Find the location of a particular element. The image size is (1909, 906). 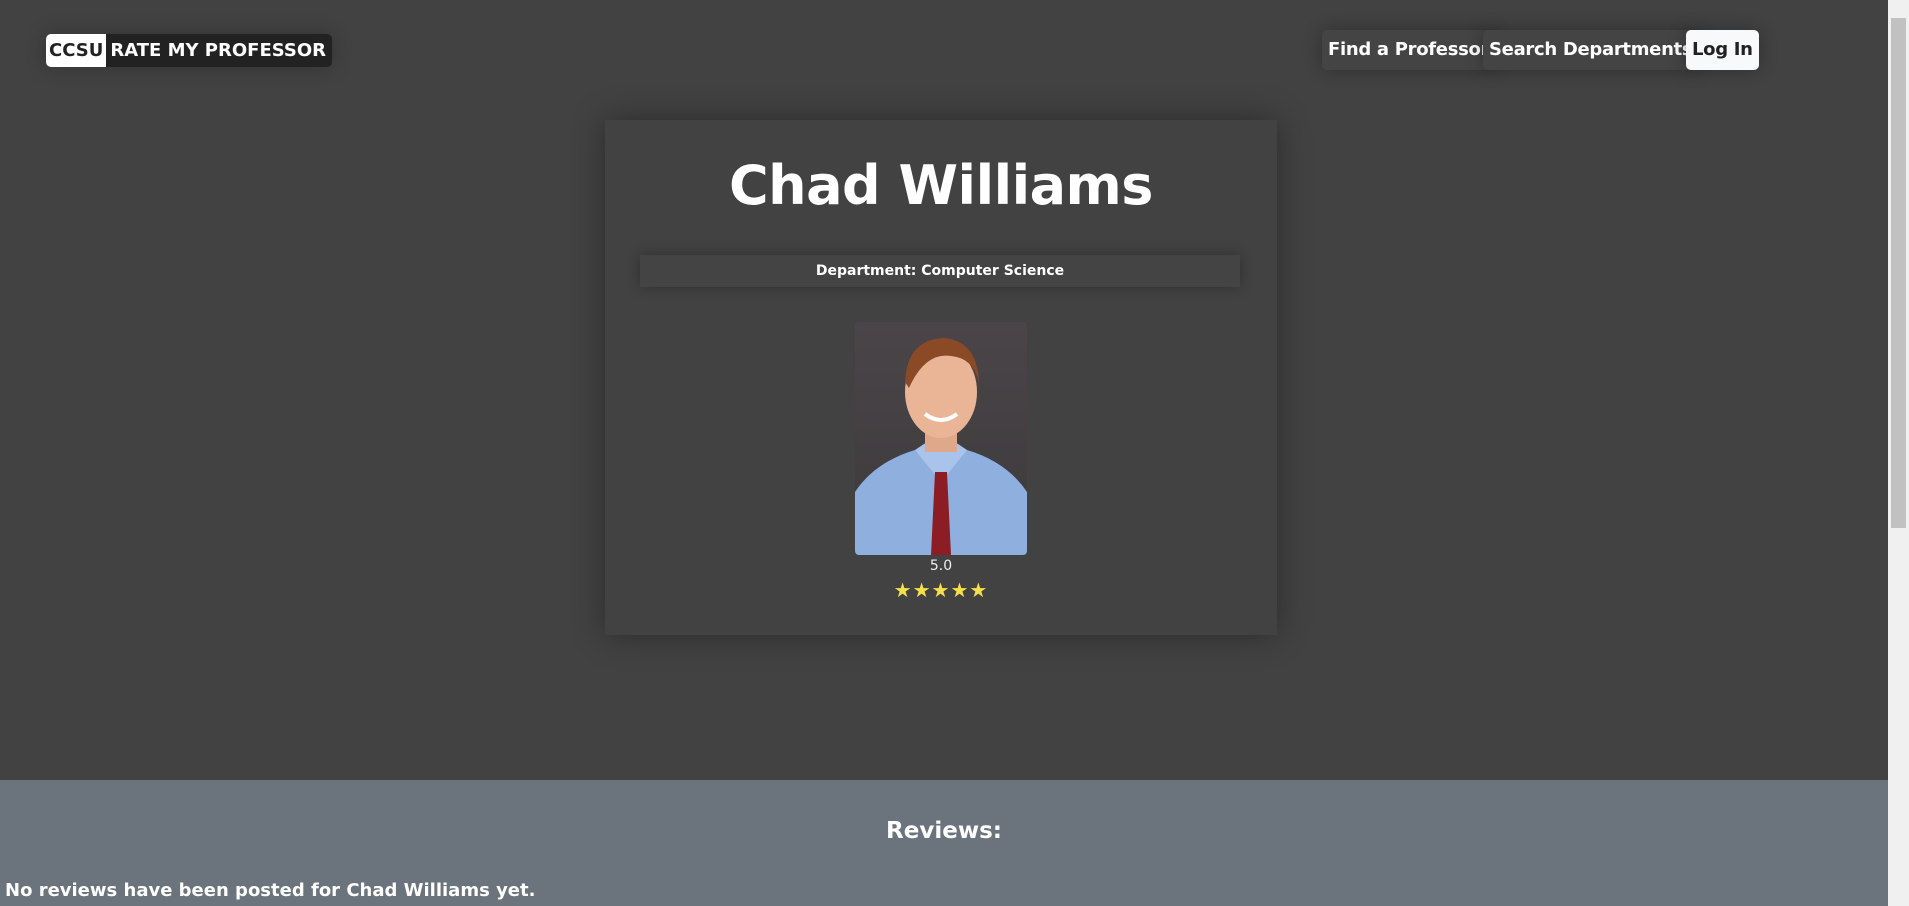

rating-value: 5.0 is located at coordinates (941, 566).